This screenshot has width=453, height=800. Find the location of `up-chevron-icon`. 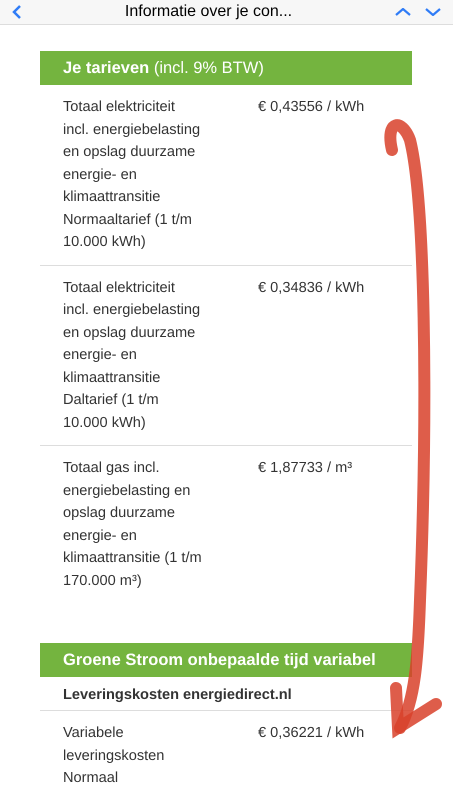

up-chevron-icon is located at coordinates (403, 12).